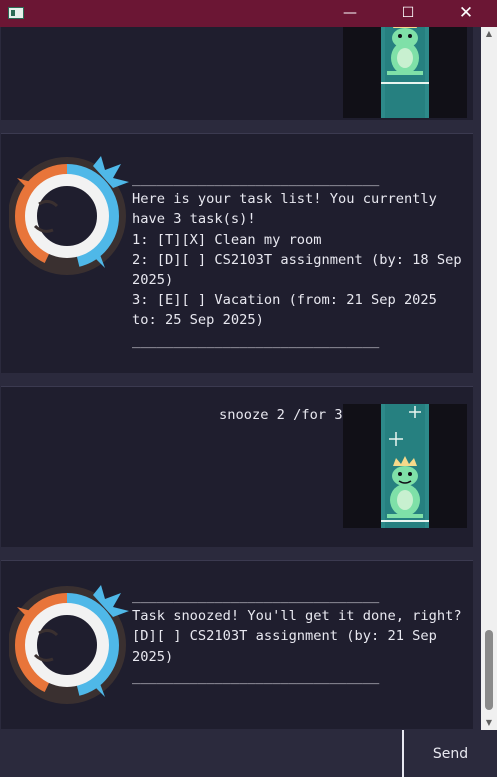 The height and width of the screenshot is (777, 497). I want to click on scrollbar-thumb, so click(489, 670).